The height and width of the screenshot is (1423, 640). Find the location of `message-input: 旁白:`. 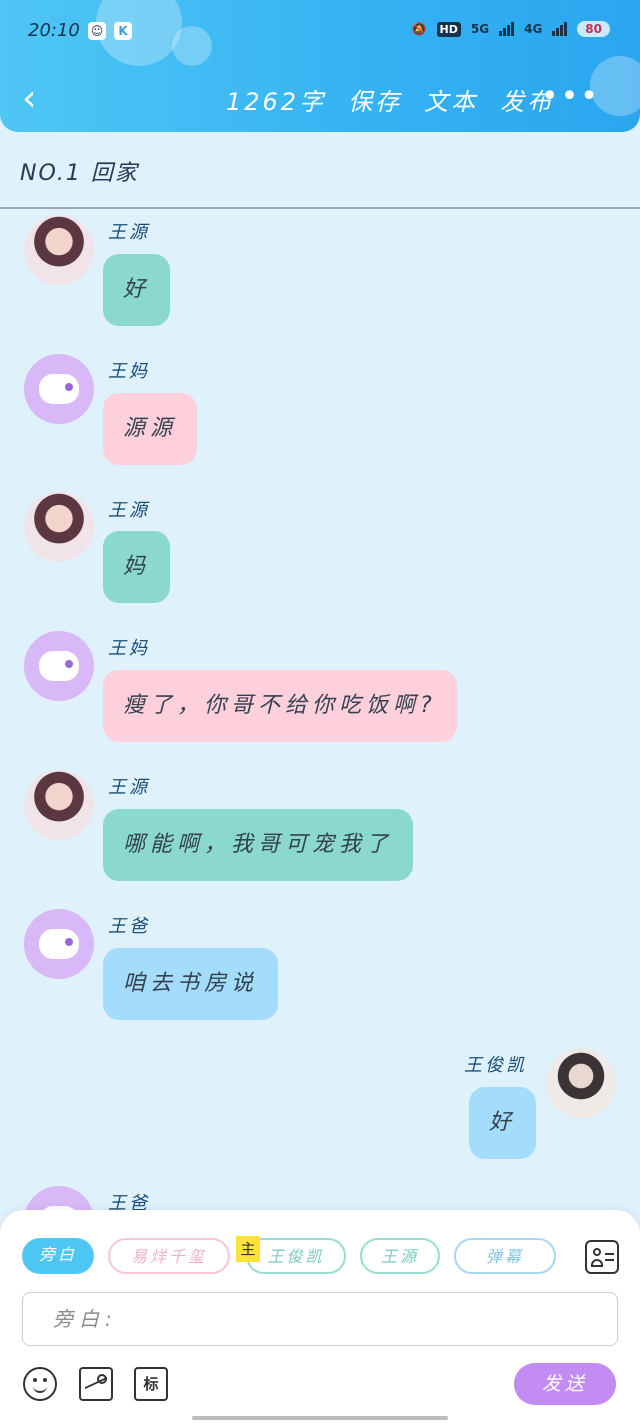

message-input: 旁白: is located at coordinates (320, 1319).